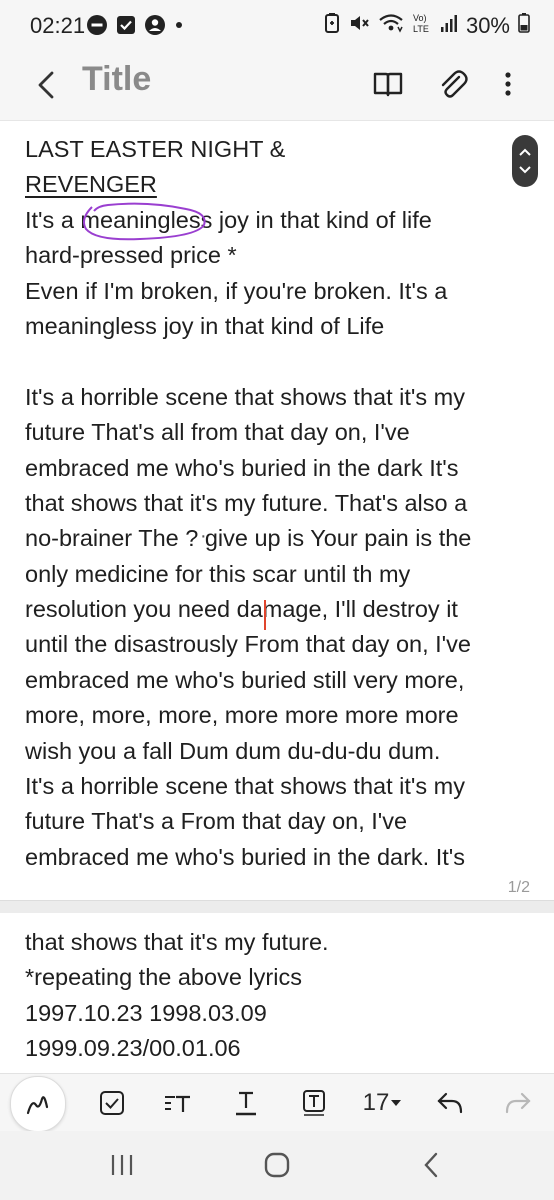 The image size is (554, 1200). I want to click on redo-icon, so click(518, 1103).